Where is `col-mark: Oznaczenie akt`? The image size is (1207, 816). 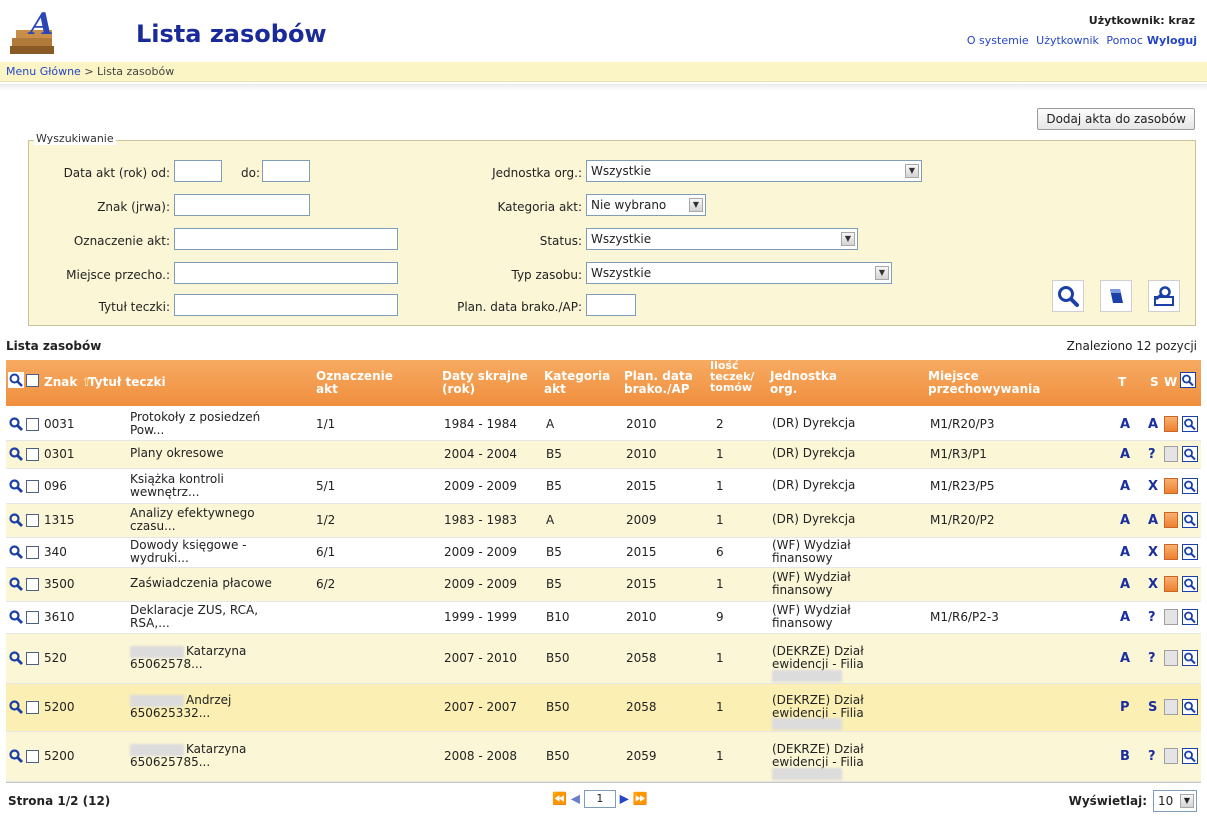
col-mark: Oznaczenie akt is located at coordinates (354, 383).